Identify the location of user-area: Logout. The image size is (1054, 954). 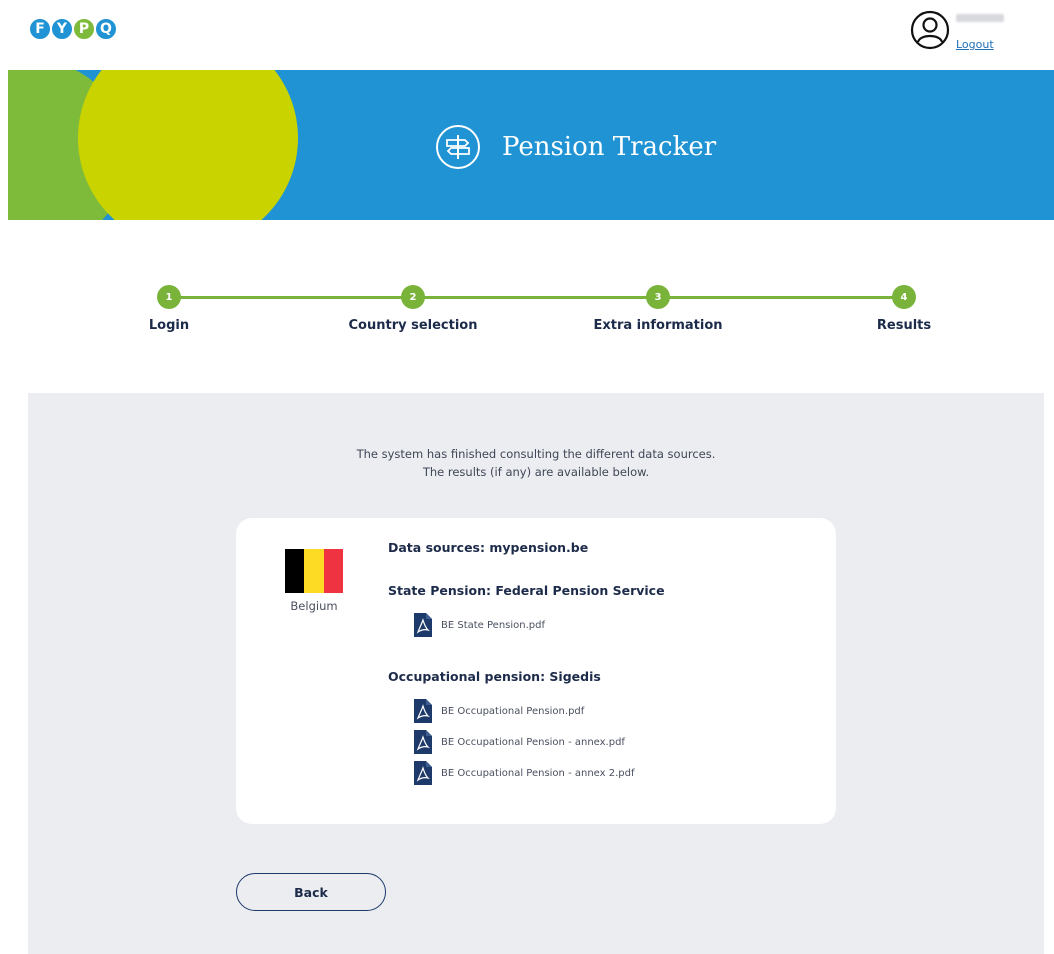
(957, 32).